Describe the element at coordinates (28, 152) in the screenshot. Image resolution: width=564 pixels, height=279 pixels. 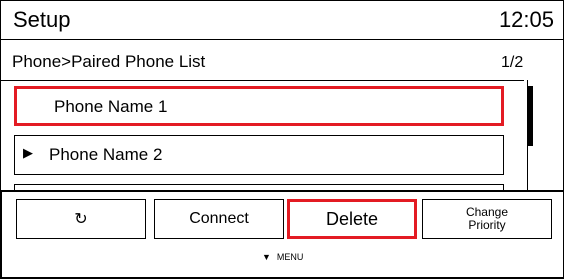
I see `play-triangle-icon: ▶` at that location.